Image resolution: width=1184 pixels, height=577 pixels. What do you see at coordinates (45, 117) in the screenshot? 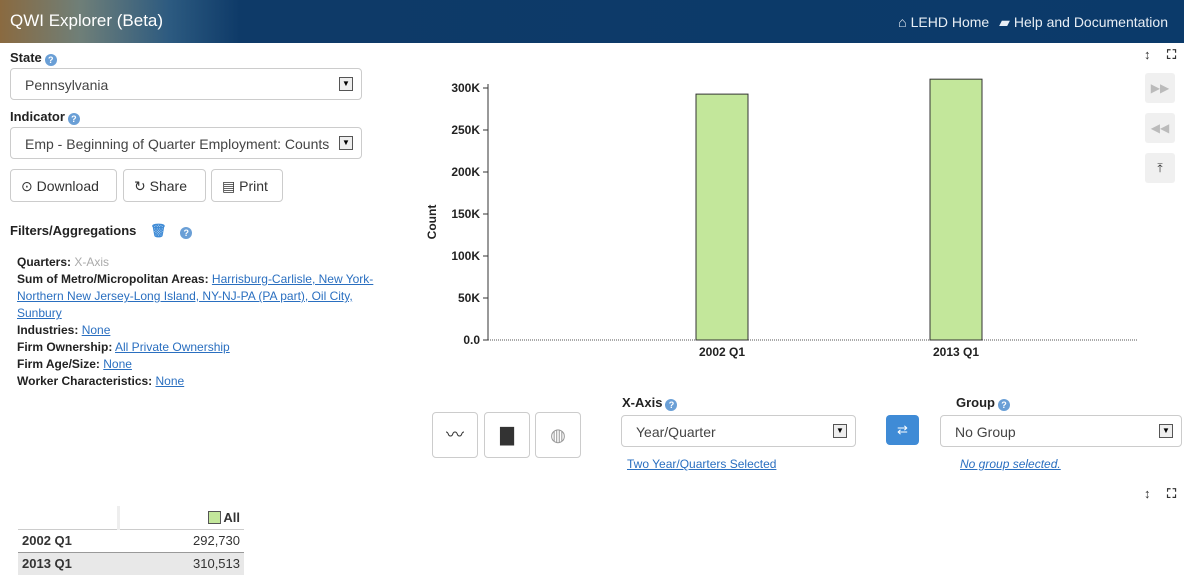
I see `indicator-label: Indicator?` at bounding box center [45, 117].